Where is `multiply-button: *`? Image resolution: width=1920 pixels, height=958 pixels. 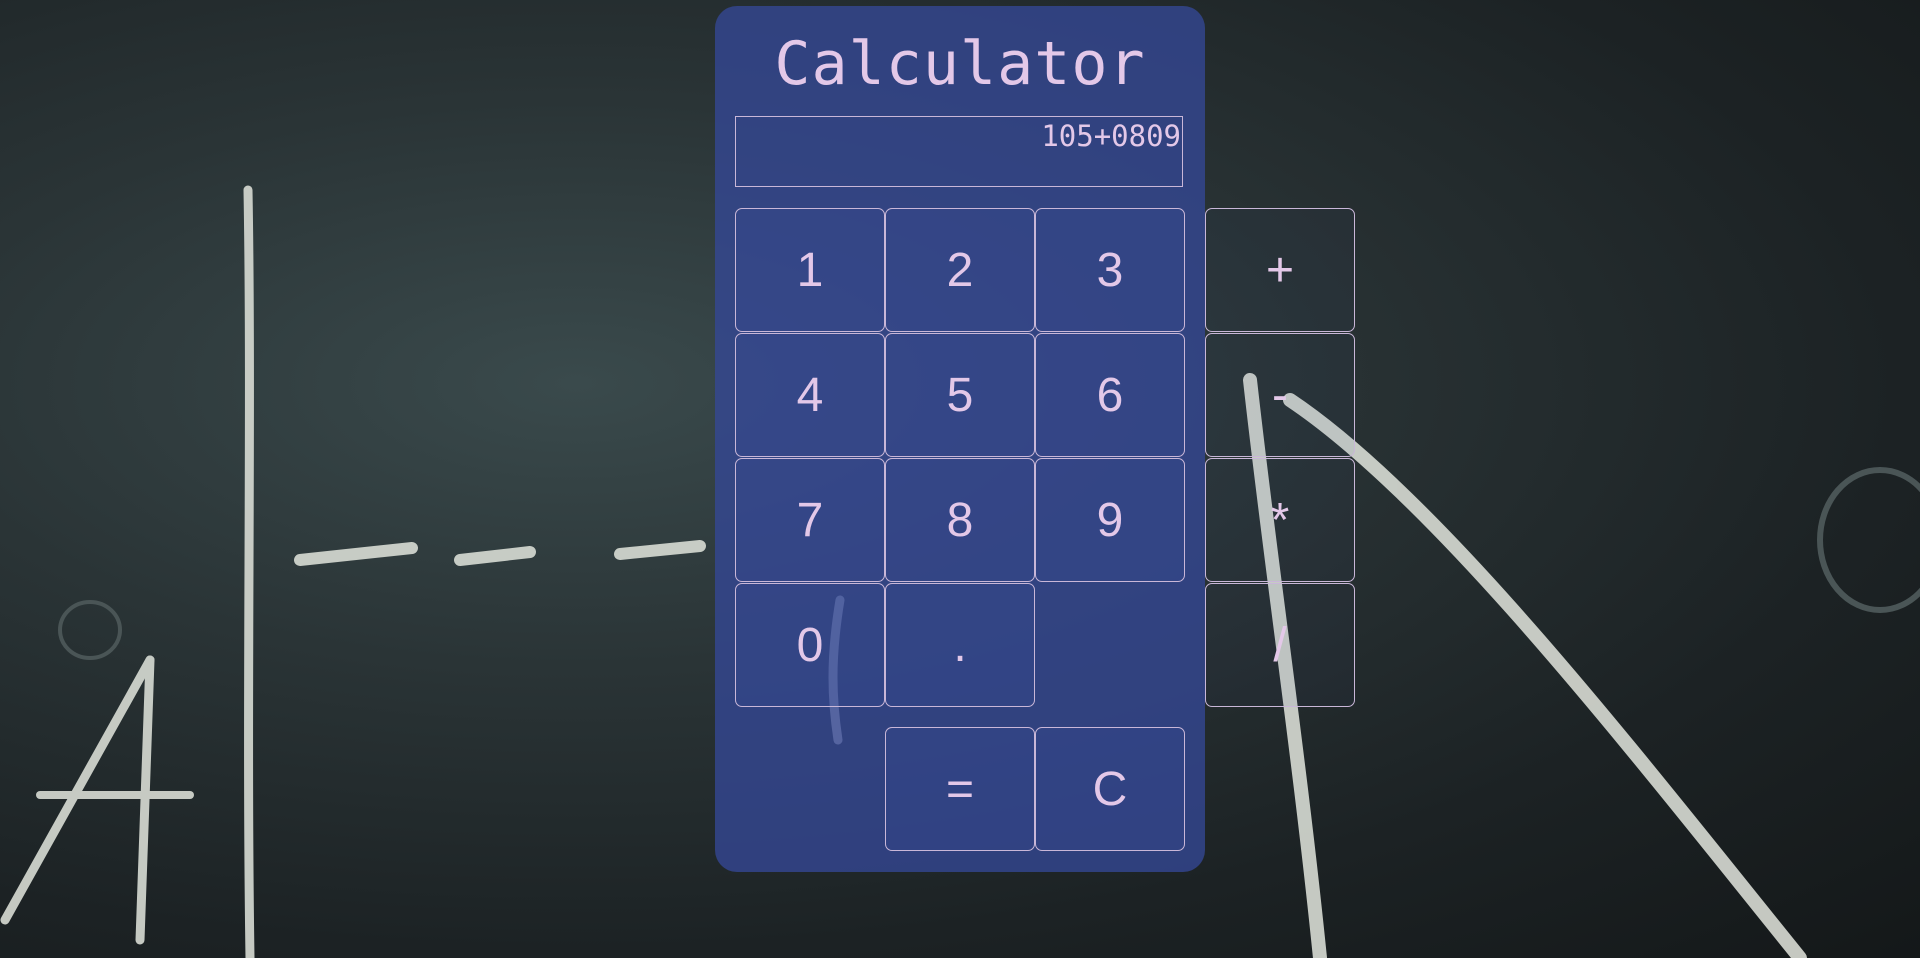
multiply-button: * is located at coordinates (1280, 520).